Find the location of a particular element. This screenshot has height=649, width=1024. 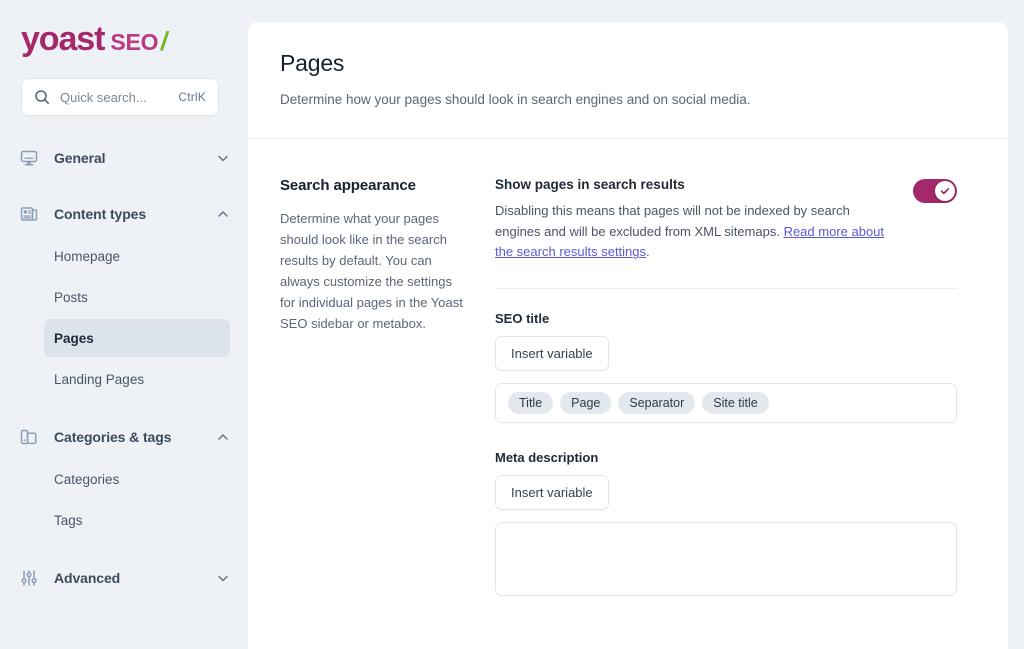

tags-icon is located at coordinates (29, 437).